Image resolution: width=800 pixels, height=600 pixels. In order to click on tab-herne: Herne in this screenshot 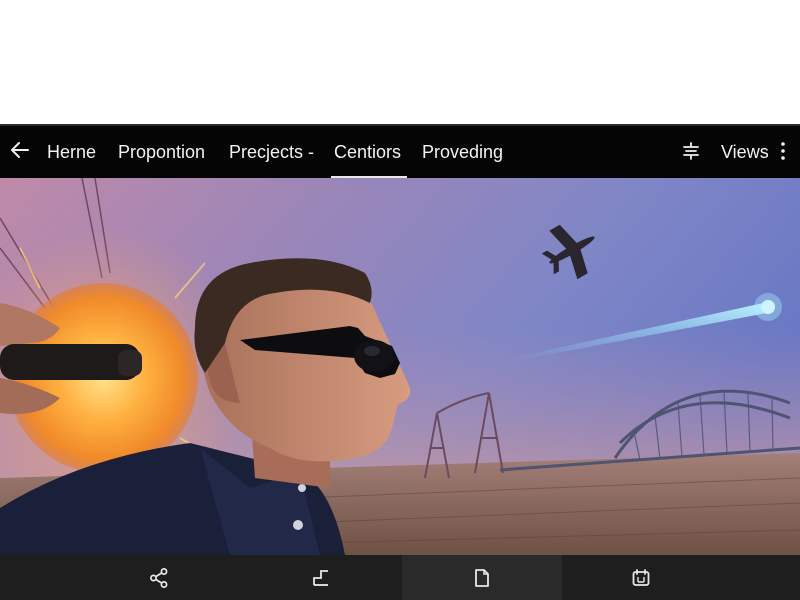, I will do `click(71, 152)`.